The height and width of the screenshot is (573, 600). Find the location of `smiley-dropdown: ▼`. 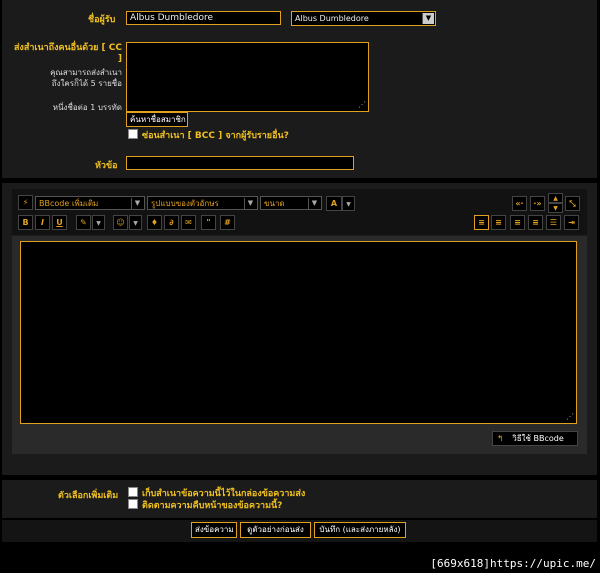

smiley-dropdown: ▼ is located at coordinates (135, 222).